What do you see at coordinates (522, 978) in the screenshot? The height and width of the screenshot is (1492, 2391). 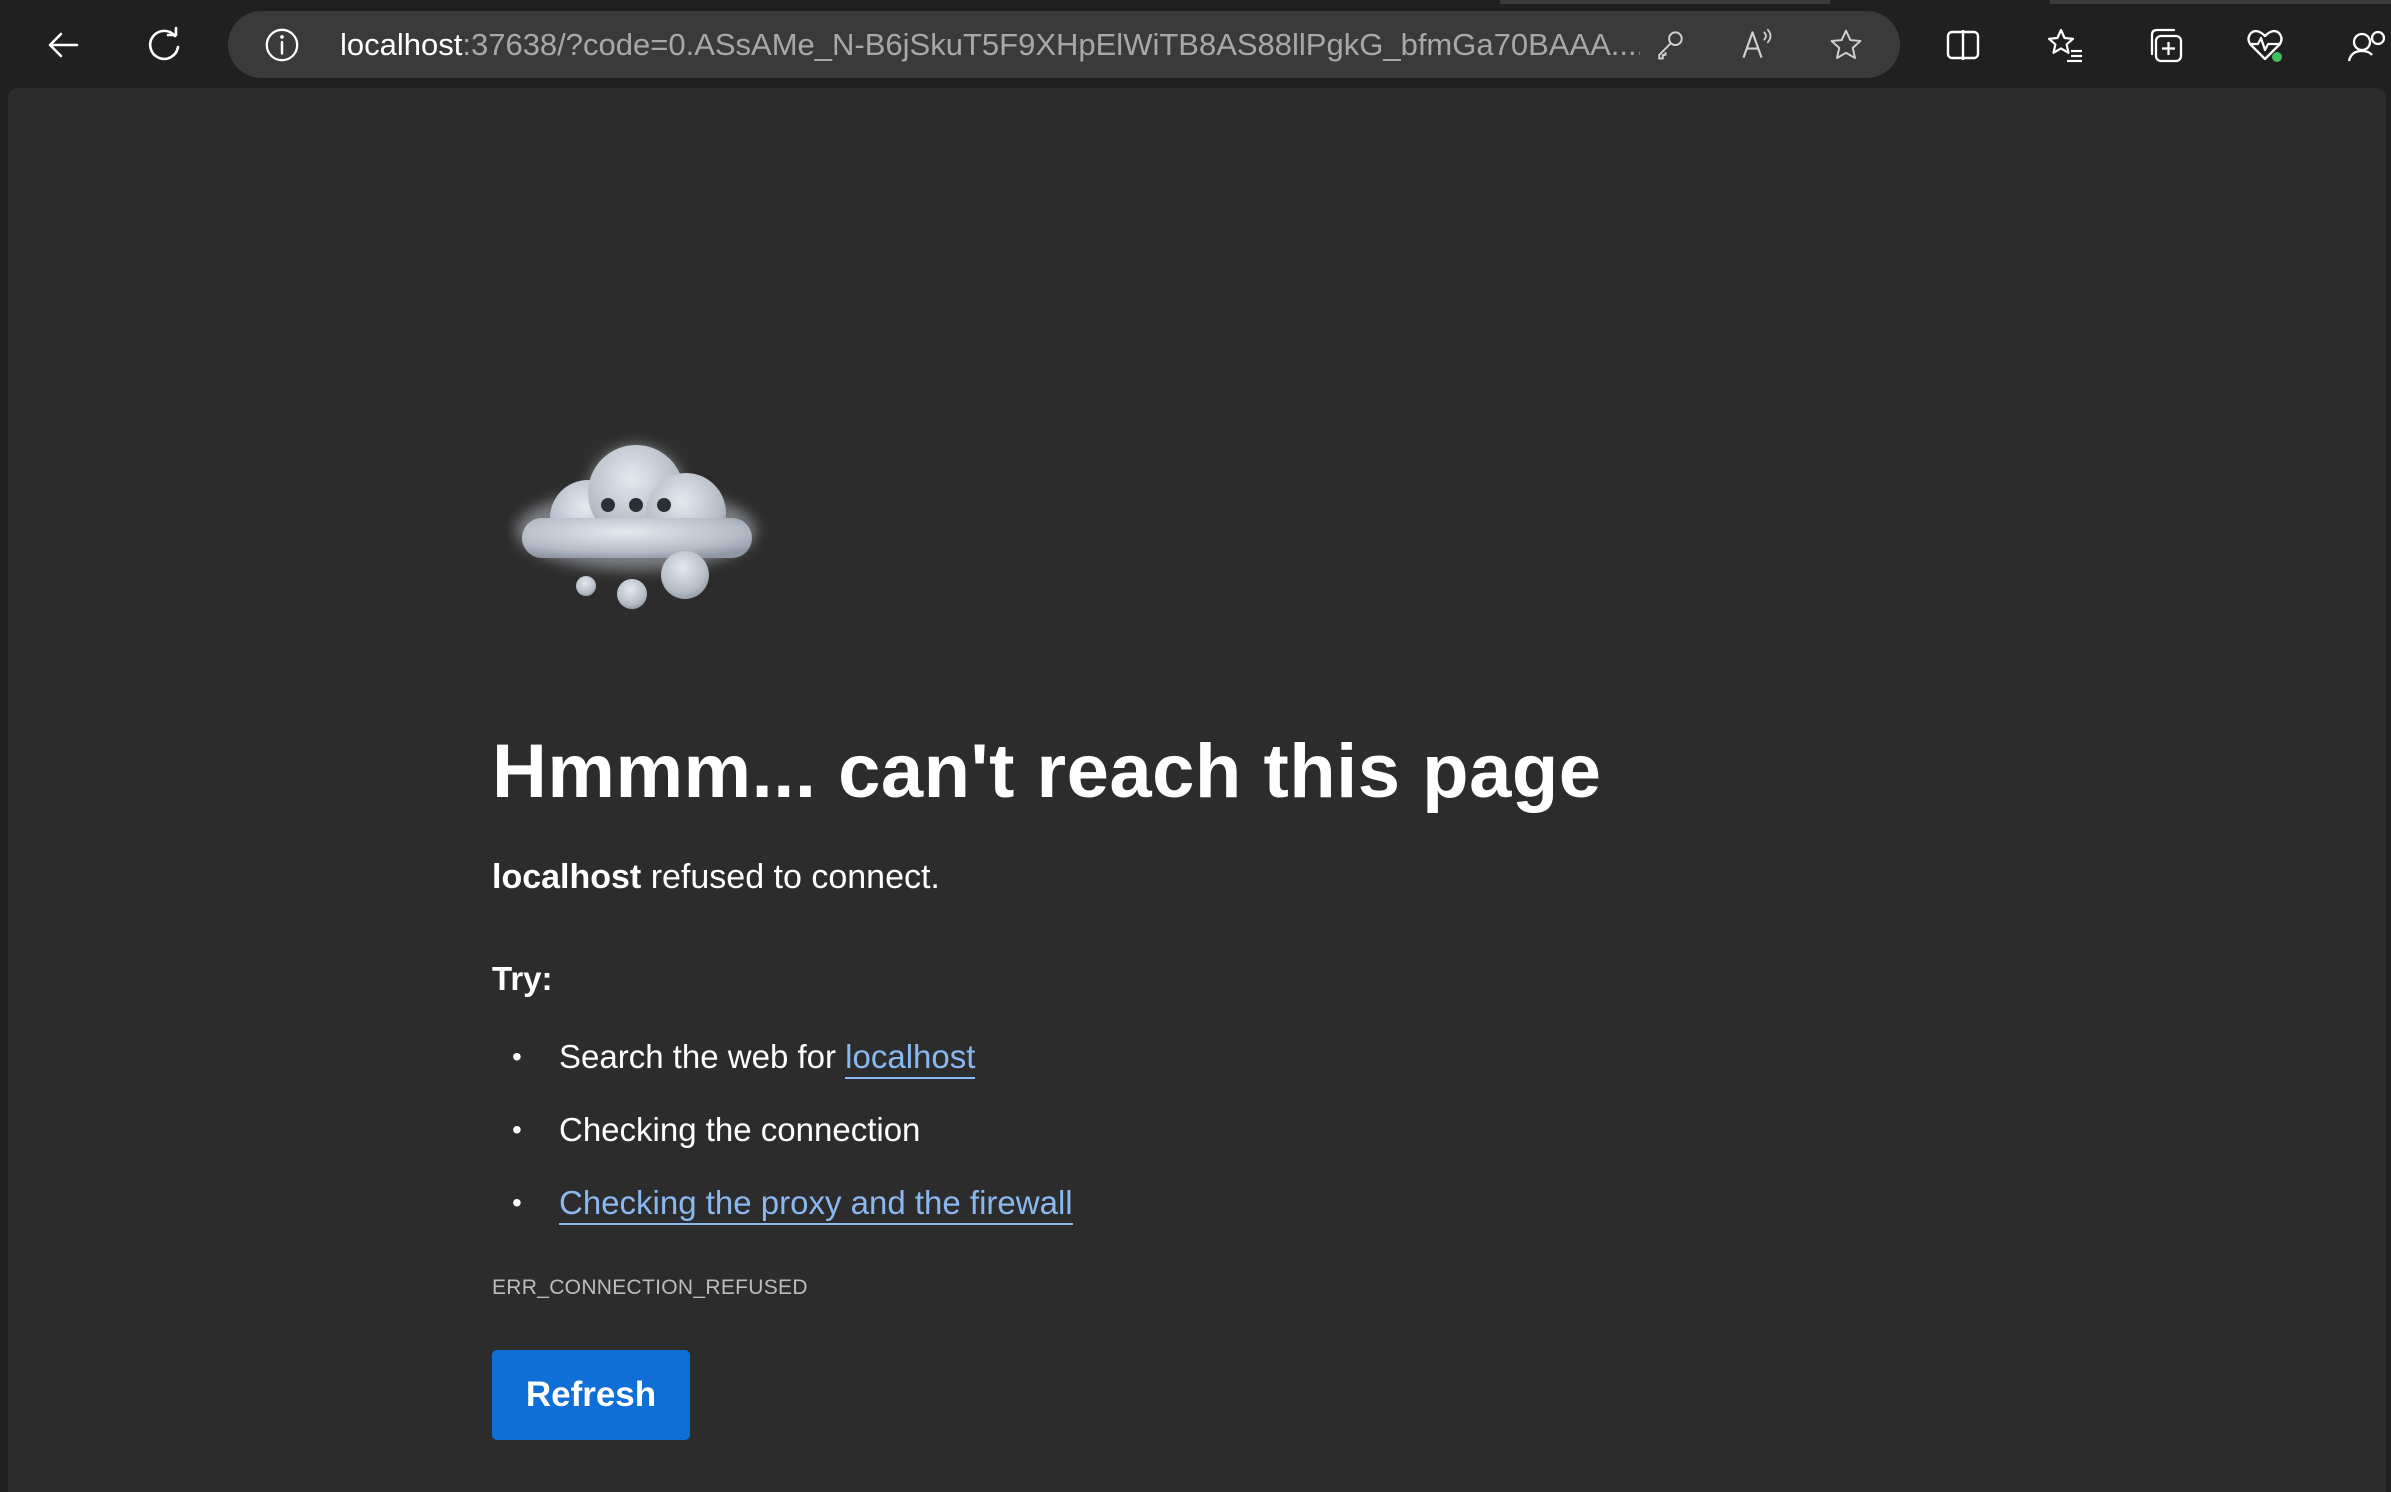 I see `try-label: Try:` at bounding box center [522, 978].